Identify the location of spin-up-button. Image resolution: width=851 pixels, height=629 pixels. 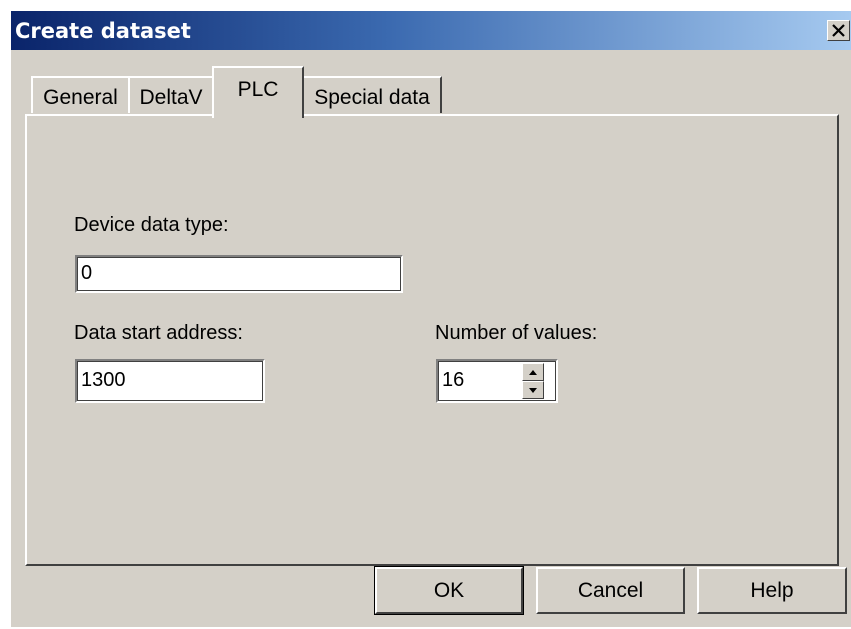
(533, 372).